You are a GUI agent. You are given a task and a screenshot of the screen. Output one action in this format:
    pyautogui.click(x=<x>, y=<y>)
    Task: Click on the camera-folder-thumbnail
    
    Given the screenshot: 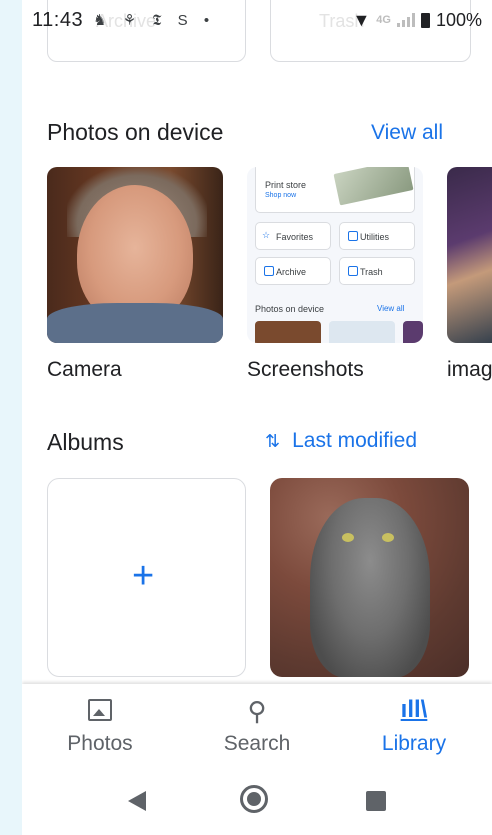 What is the action you would take?
    pyautogui.click(x=135, y=255)
    